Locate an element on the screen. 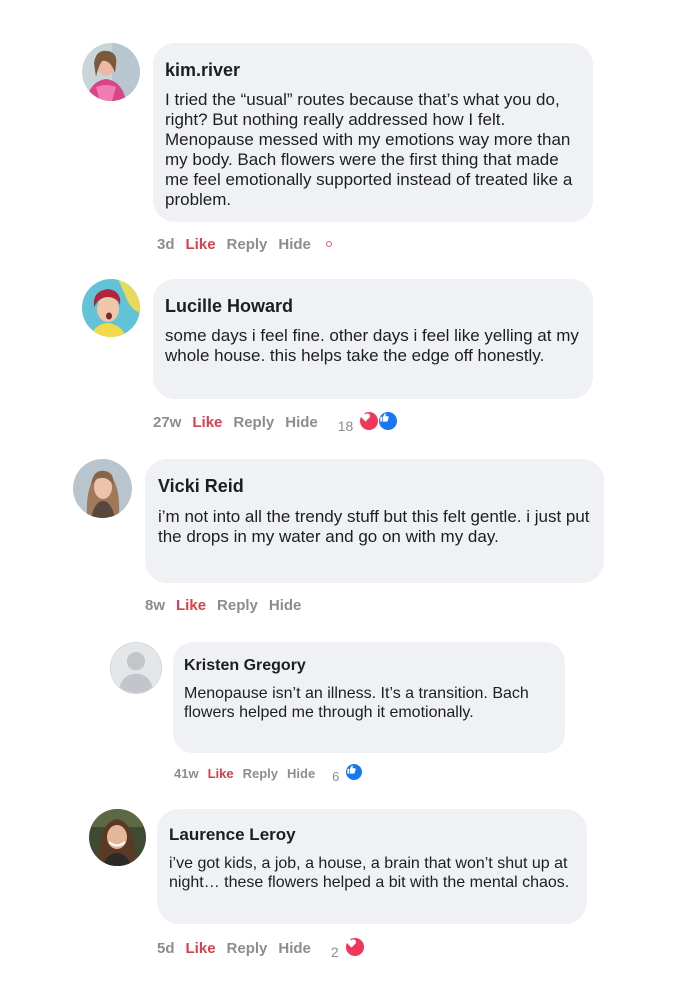 The image size is (677, 1001). default-avatar-icon is located at coordinates (136, 668).